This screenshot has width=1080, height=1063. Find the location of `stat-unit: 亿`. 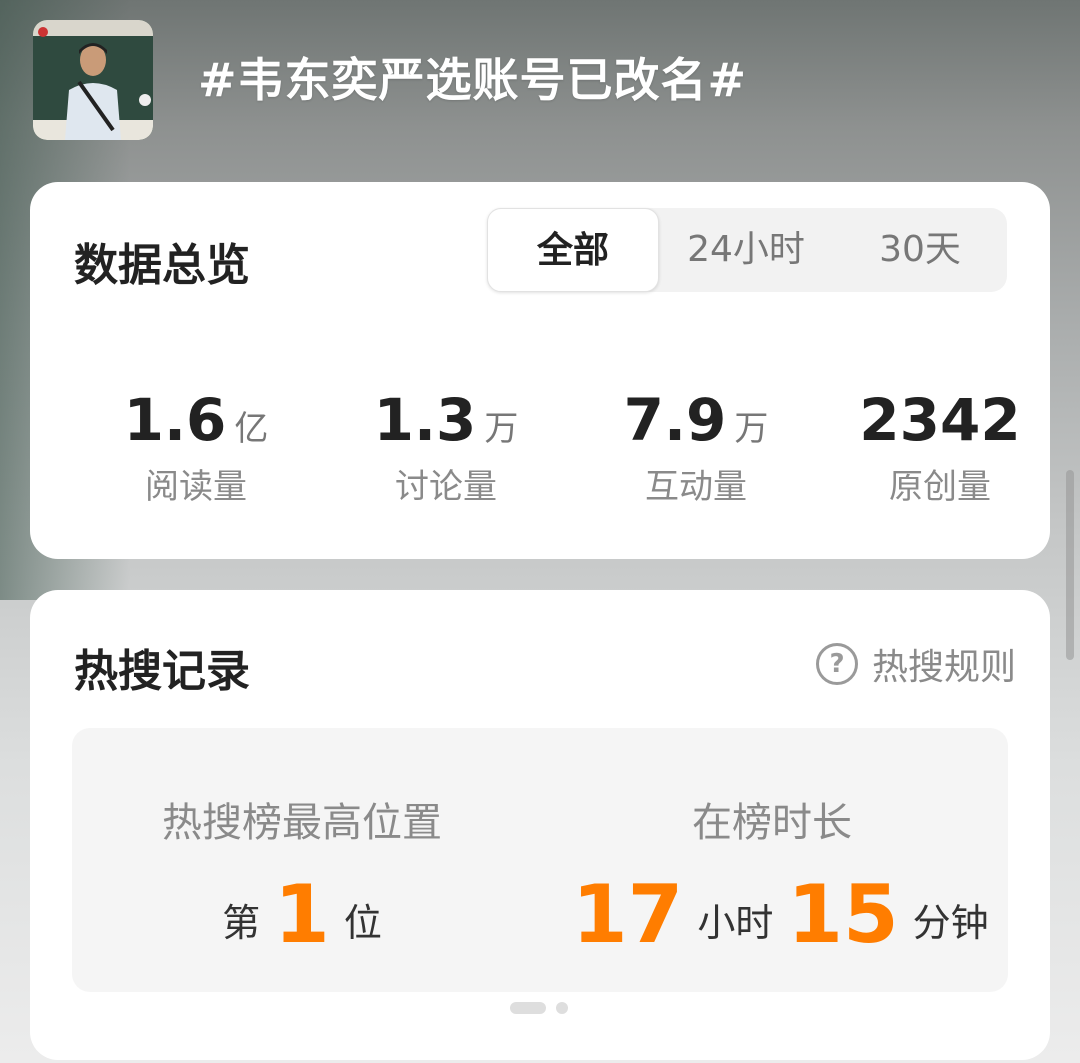

stat-unit: 亿 is located at coordinates (251, 429).